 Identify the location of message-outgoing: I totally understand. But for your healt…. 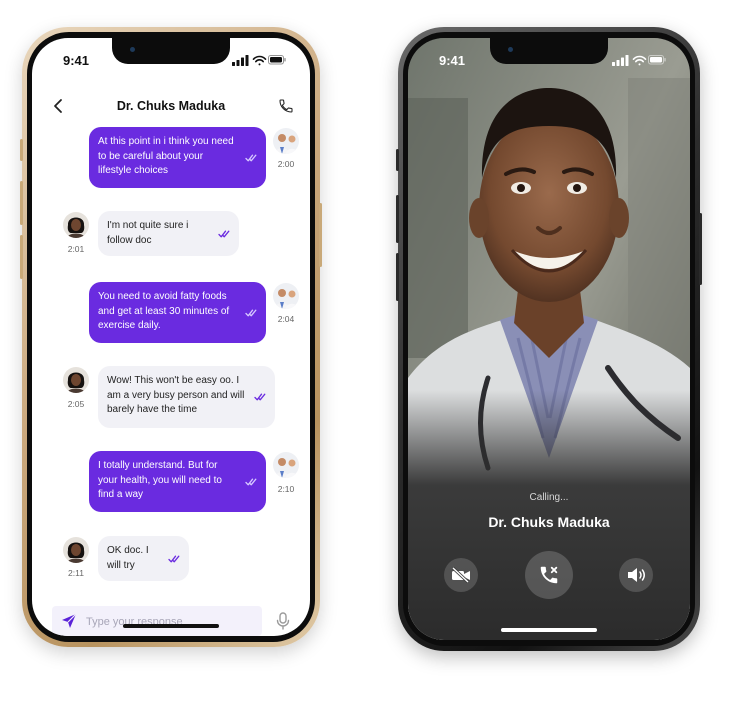
(177, 481).